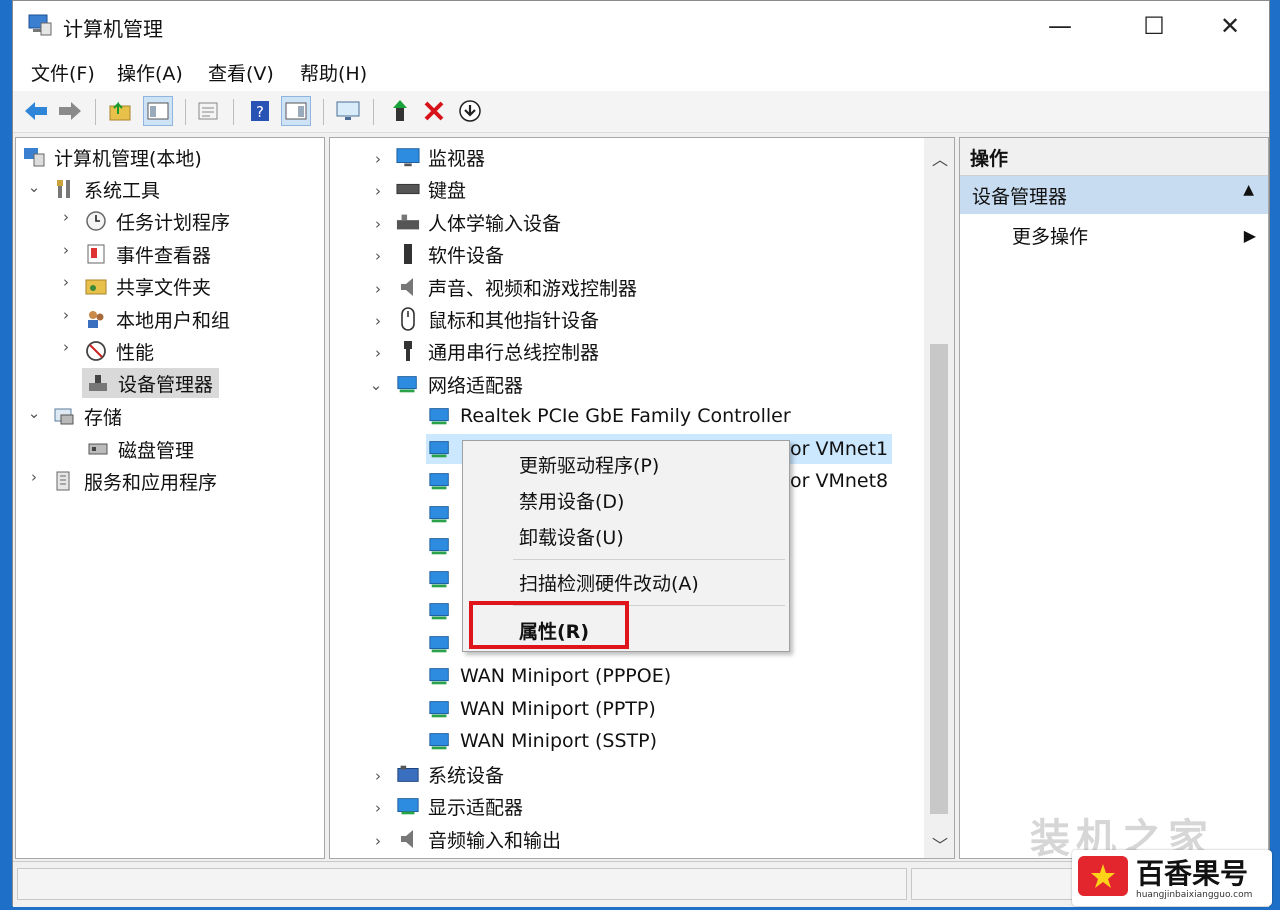 The image size is (1280, 910). What do you see at coordinates (135, 352) in the screenshot?
I see `tree-label: 性能` at bounding box center [135, 352].